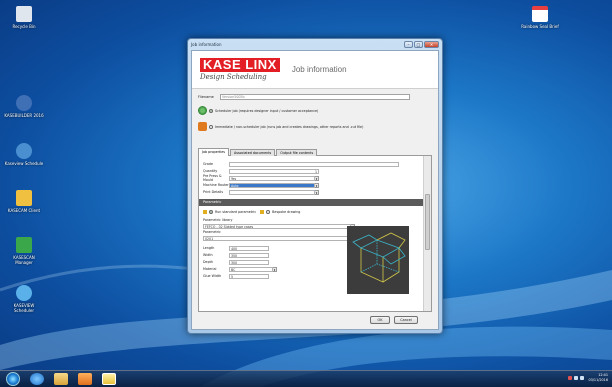 This screenshot has height=387, width=612. What do you see at coordinates (268, 212) in the screenshot?
I see `bespoke-radio` at bounding box center [268, 212].